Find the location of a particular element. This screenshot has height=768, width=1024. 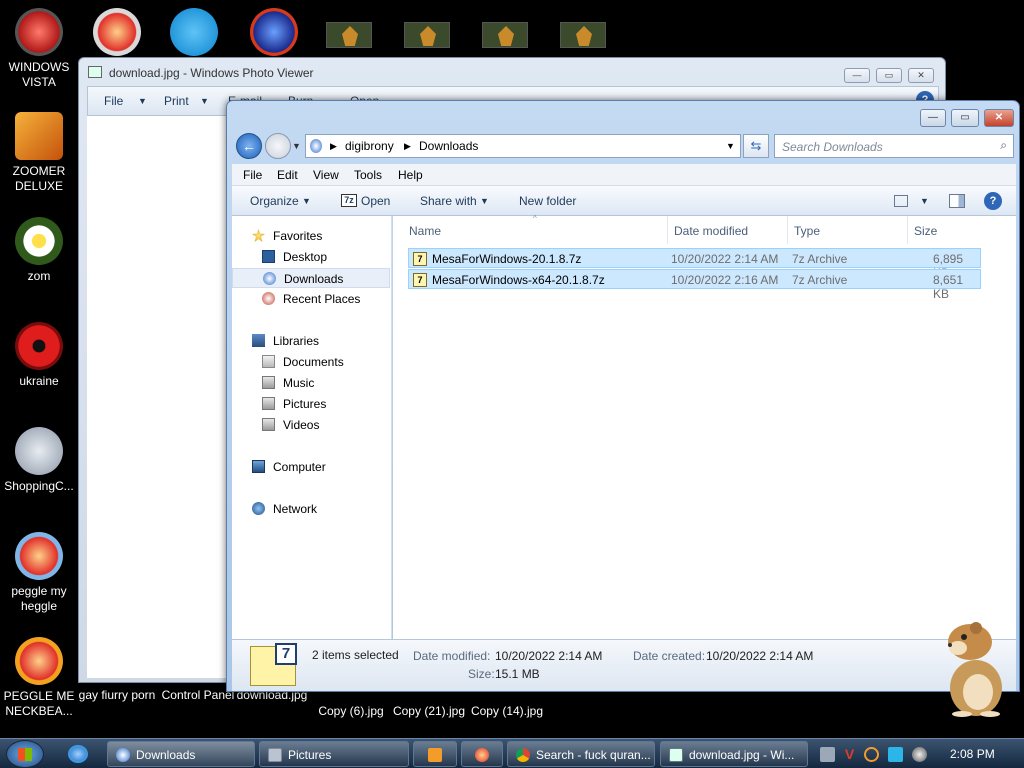

nav-favorites: Favorites is located at coordinates (311, 236).